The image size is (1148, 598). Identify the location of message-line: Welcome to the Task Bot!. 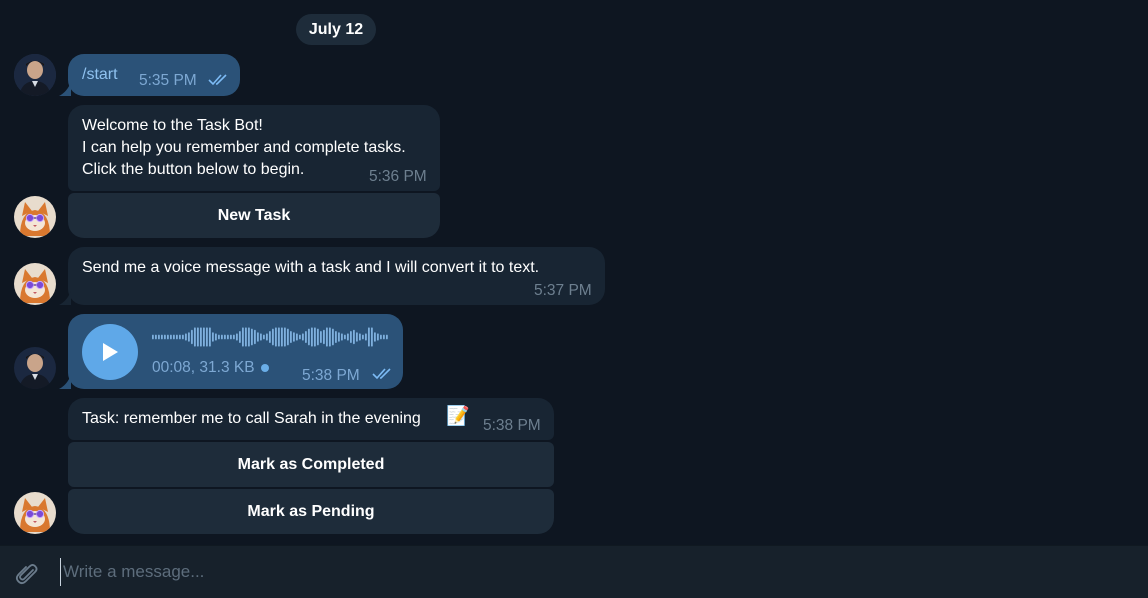
(172, 125).